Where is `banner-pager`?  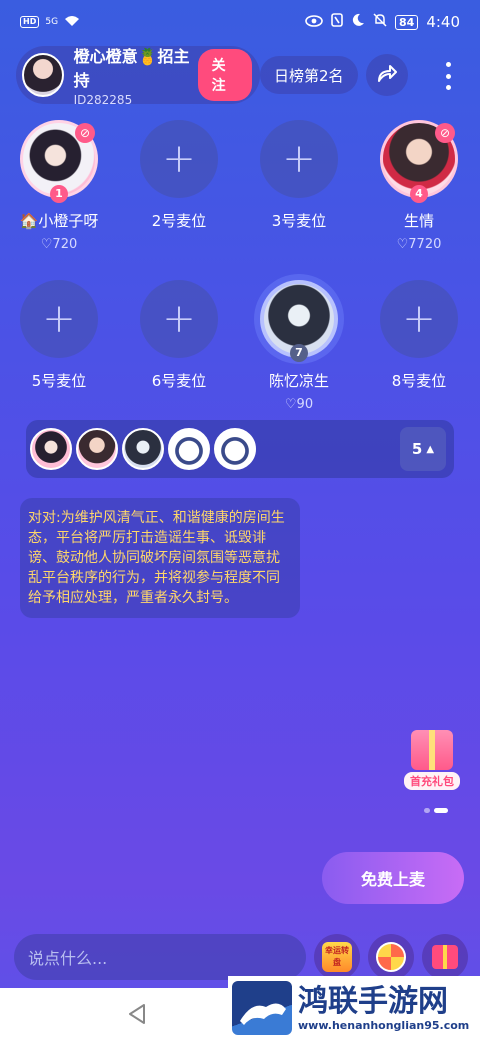 banner-pager is located at coordinates (436, 810).